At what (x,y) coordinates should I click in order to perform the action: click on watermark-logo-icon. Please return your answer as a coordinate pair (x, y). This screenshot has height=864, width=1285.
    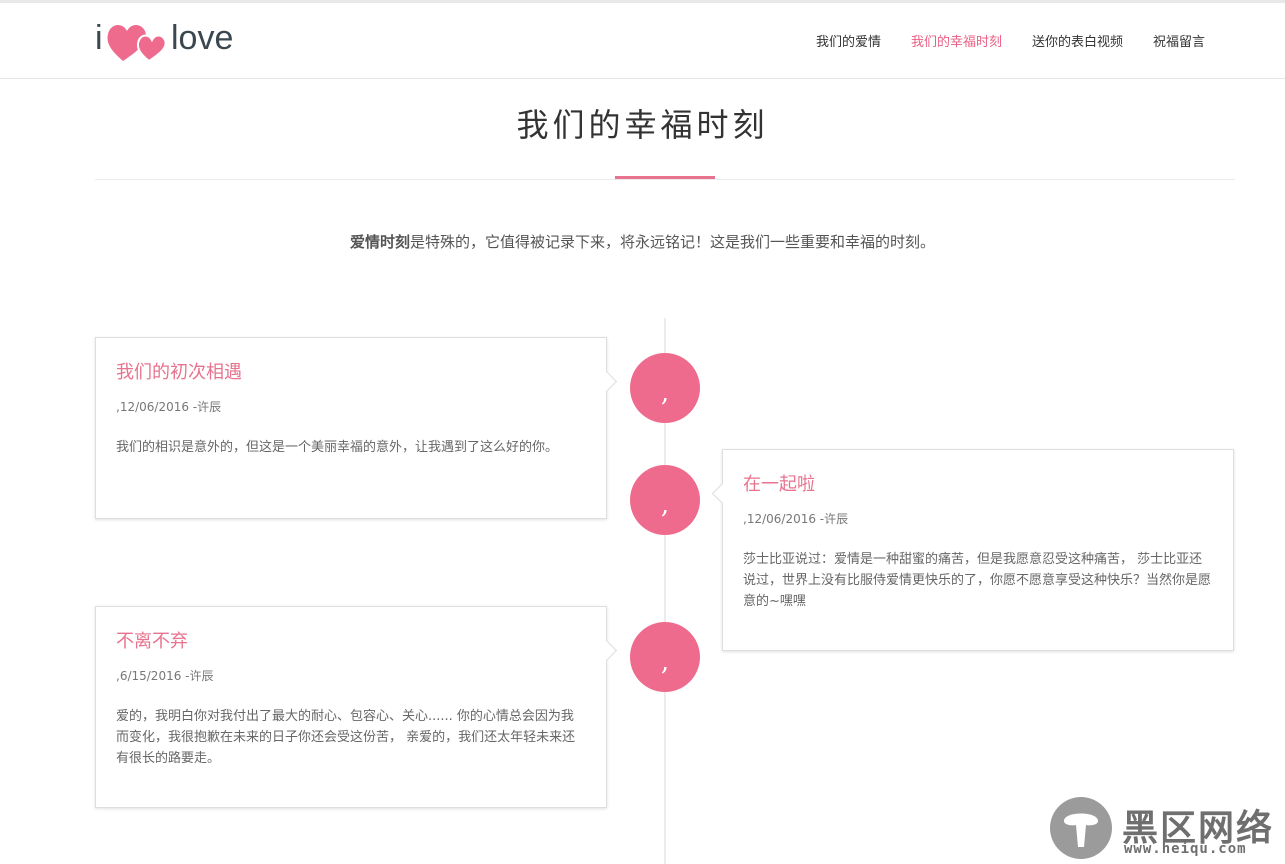
    Looking at the image, I should click on (1081, 828).